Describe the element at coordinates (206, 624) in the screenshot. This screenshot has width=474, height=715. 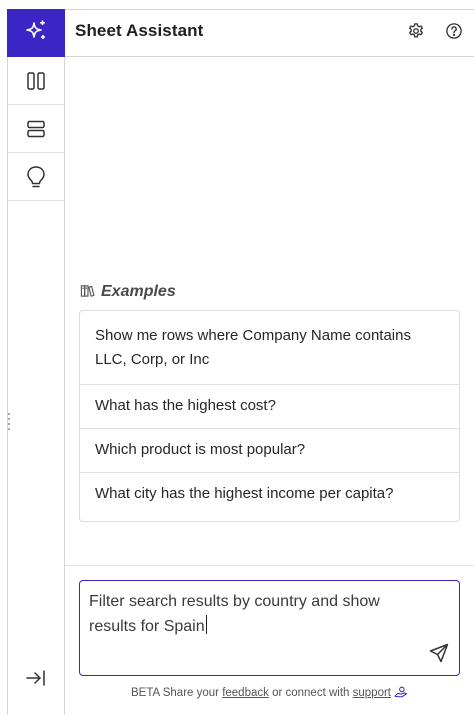
I see `text-caret` at that location.